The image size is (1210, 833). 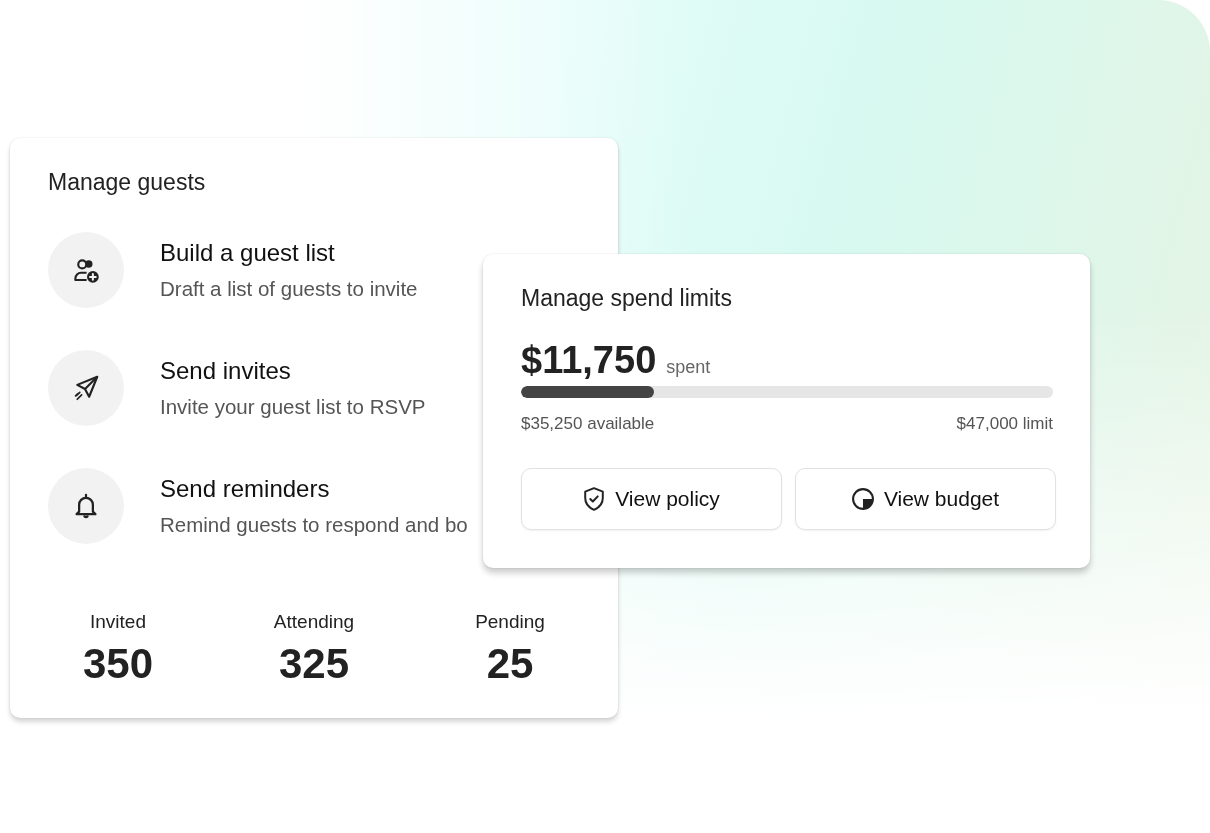 What do you see at coordinates (293, 407) in the screenshot?
I see `action-description: Invite your guest list to RSVP` at bounding box center [293, 407].